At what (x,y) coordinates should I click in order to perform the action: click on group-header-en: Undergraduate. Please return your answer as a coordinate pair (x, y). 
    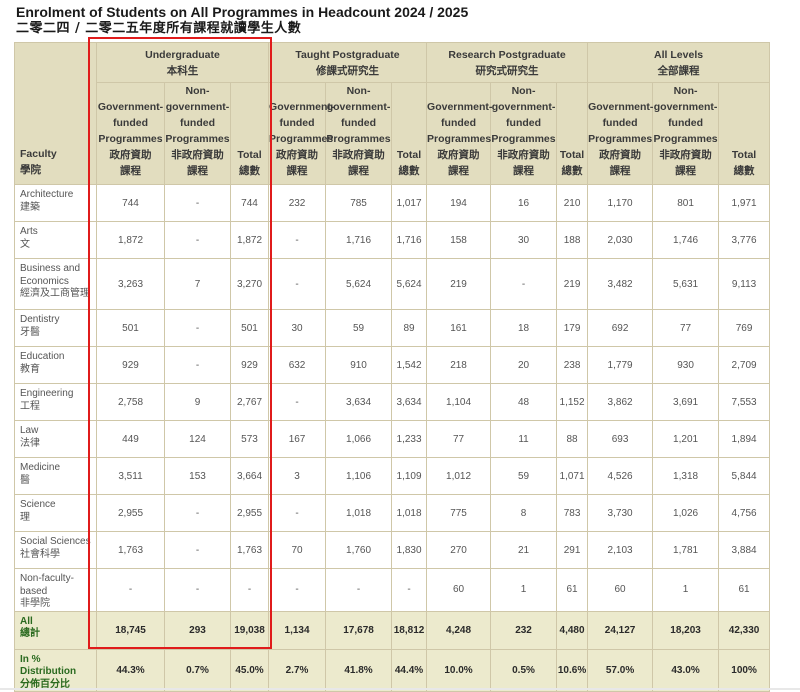
    Looking at the image, I should click on (182, 54).